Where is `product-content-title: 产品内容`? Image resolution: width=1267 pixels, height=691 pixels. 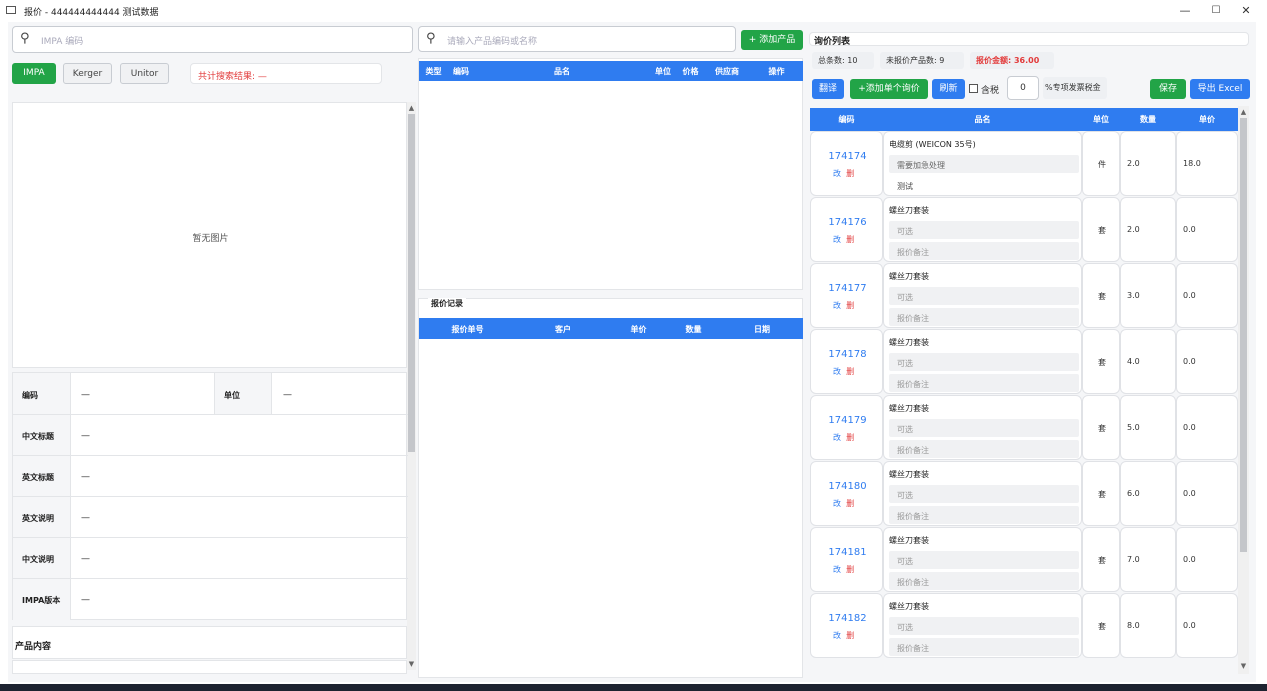
product-content-title: 产品内容 is located at coordinates (33, 647).